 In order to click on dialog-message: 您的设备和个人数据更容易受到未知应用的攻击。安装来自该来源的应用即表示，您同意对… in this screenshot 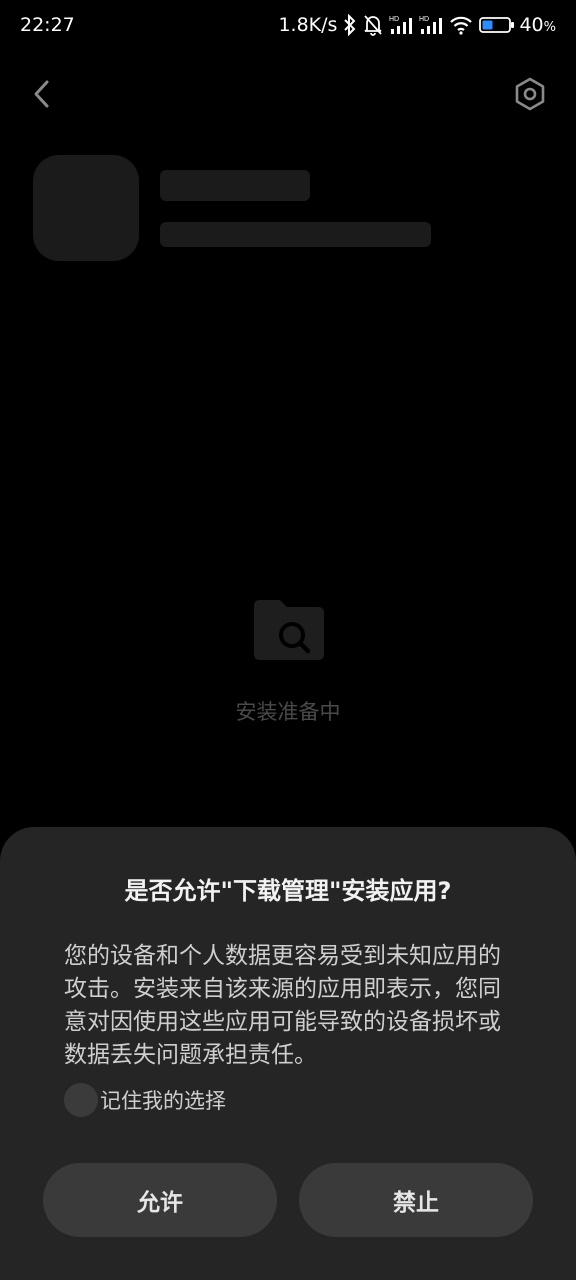, I will do `click(282, 1005)`.